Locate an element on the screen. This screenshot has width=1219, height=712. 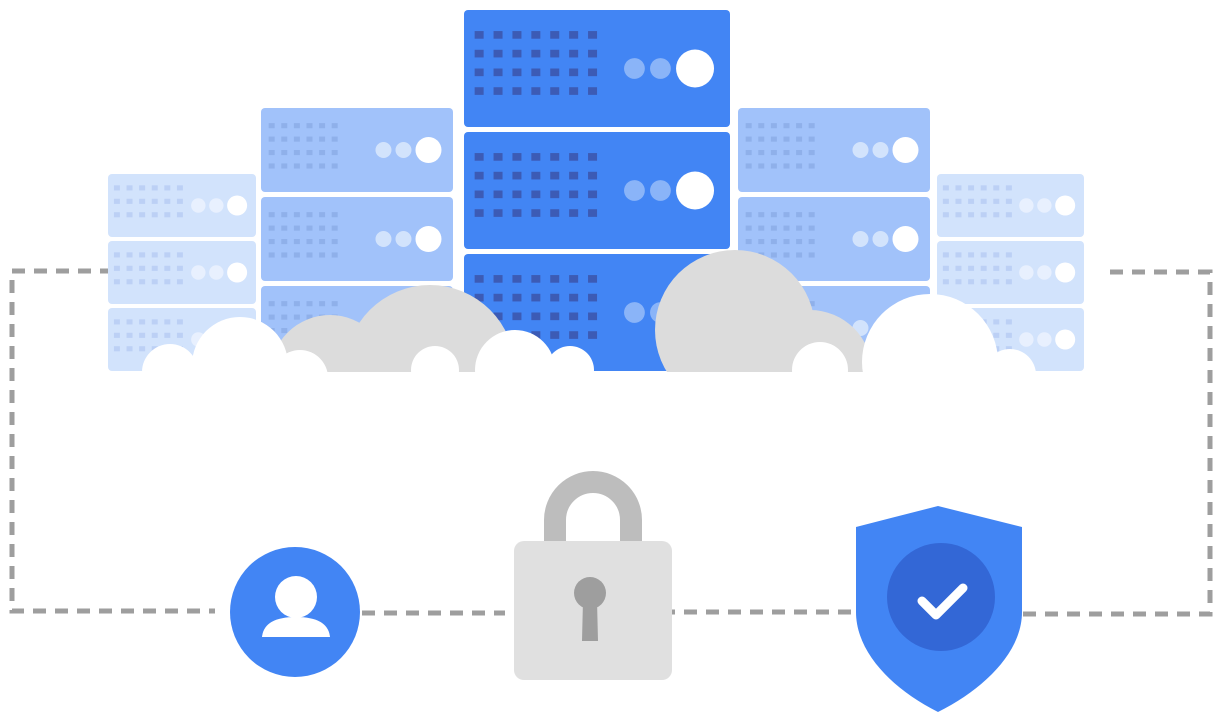
shield-inner-circle is located at coordinates (941, 597).